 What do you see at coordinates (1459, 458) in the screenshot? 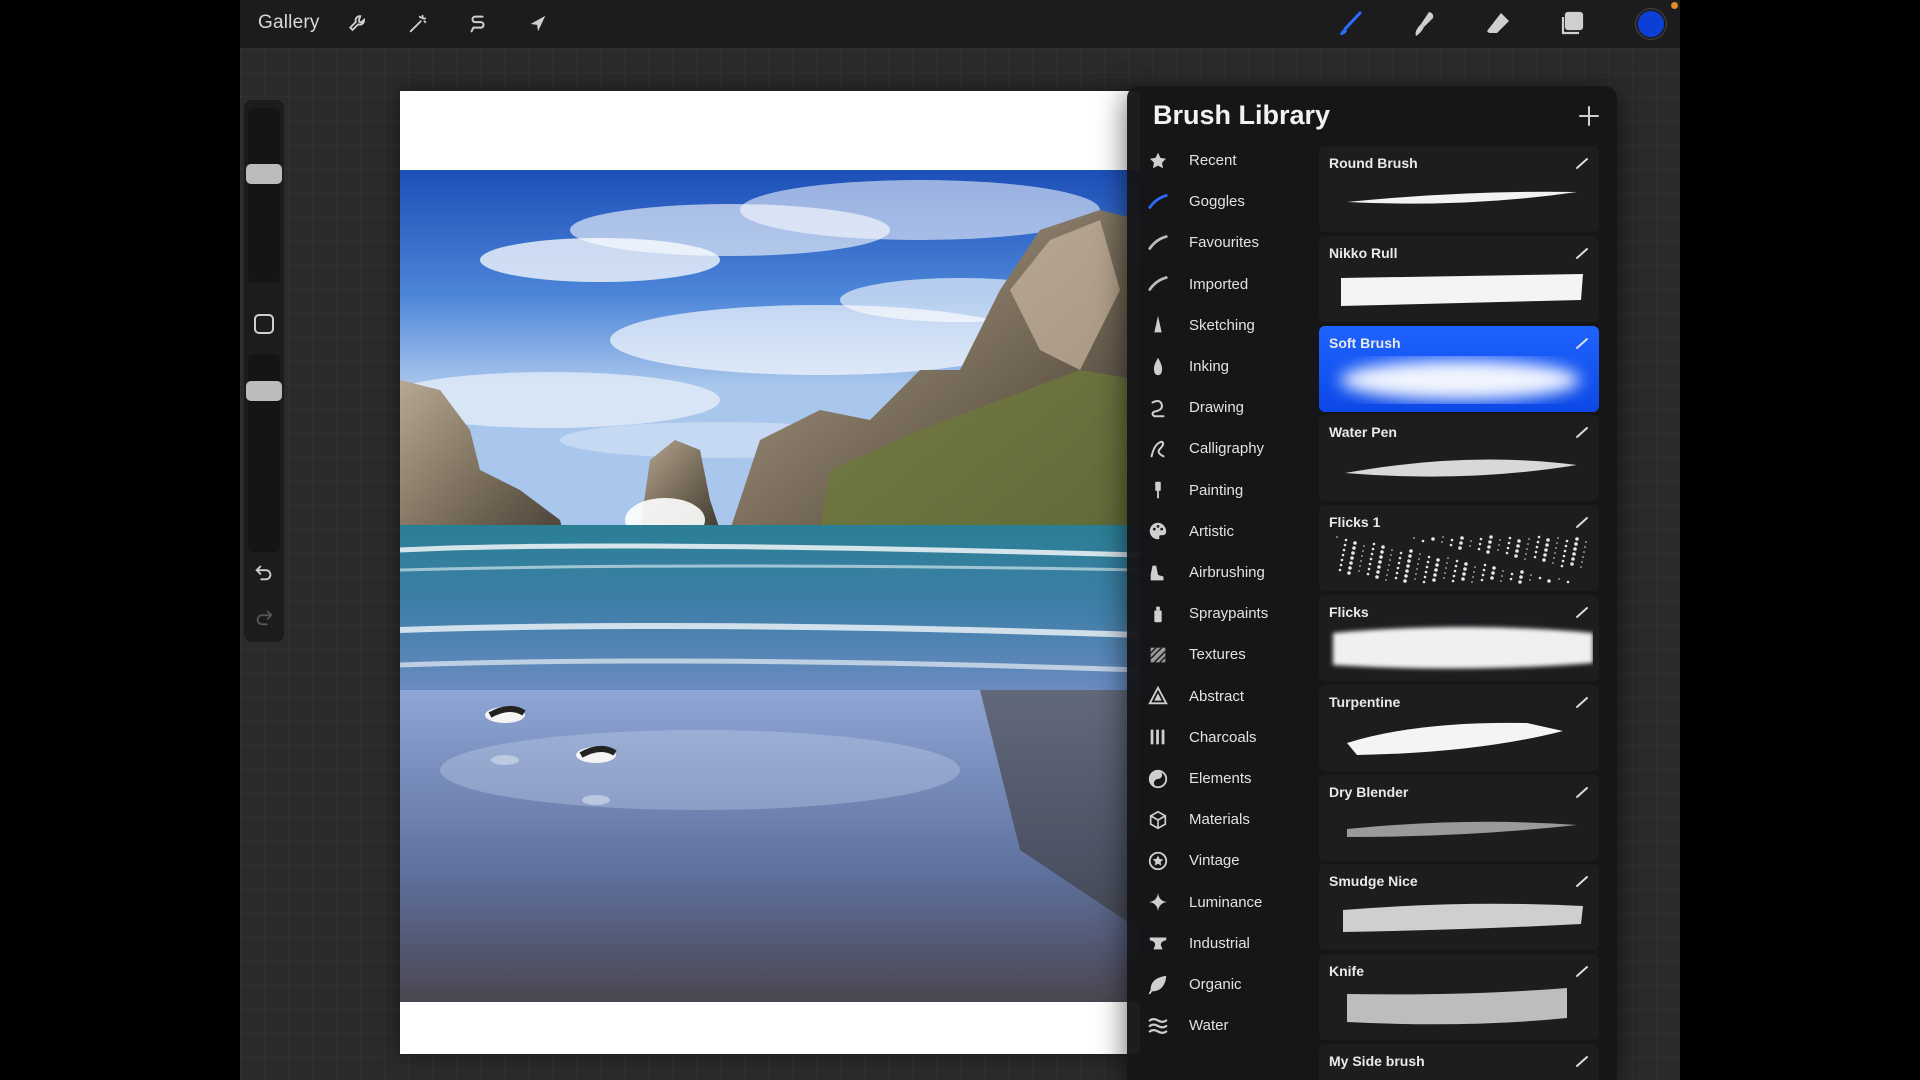
I see `brush-water-pen: Water Pen` at bounding box center [1459, 458].